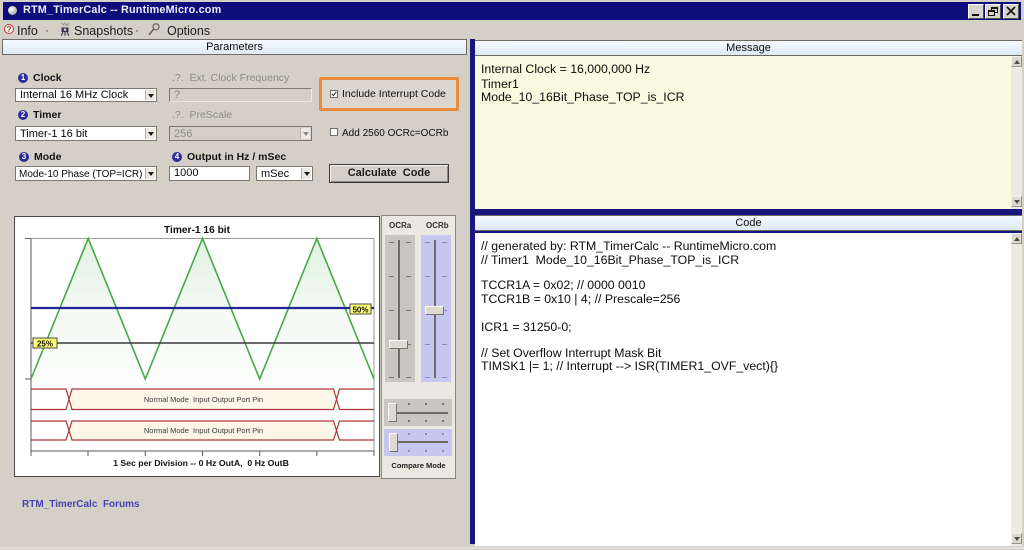 This screenshot has width=1024, height=550. Describe the element at coordinates (197, 230) in the screenshot. I see `svg-text: Timer-1 16 bit` at that location.